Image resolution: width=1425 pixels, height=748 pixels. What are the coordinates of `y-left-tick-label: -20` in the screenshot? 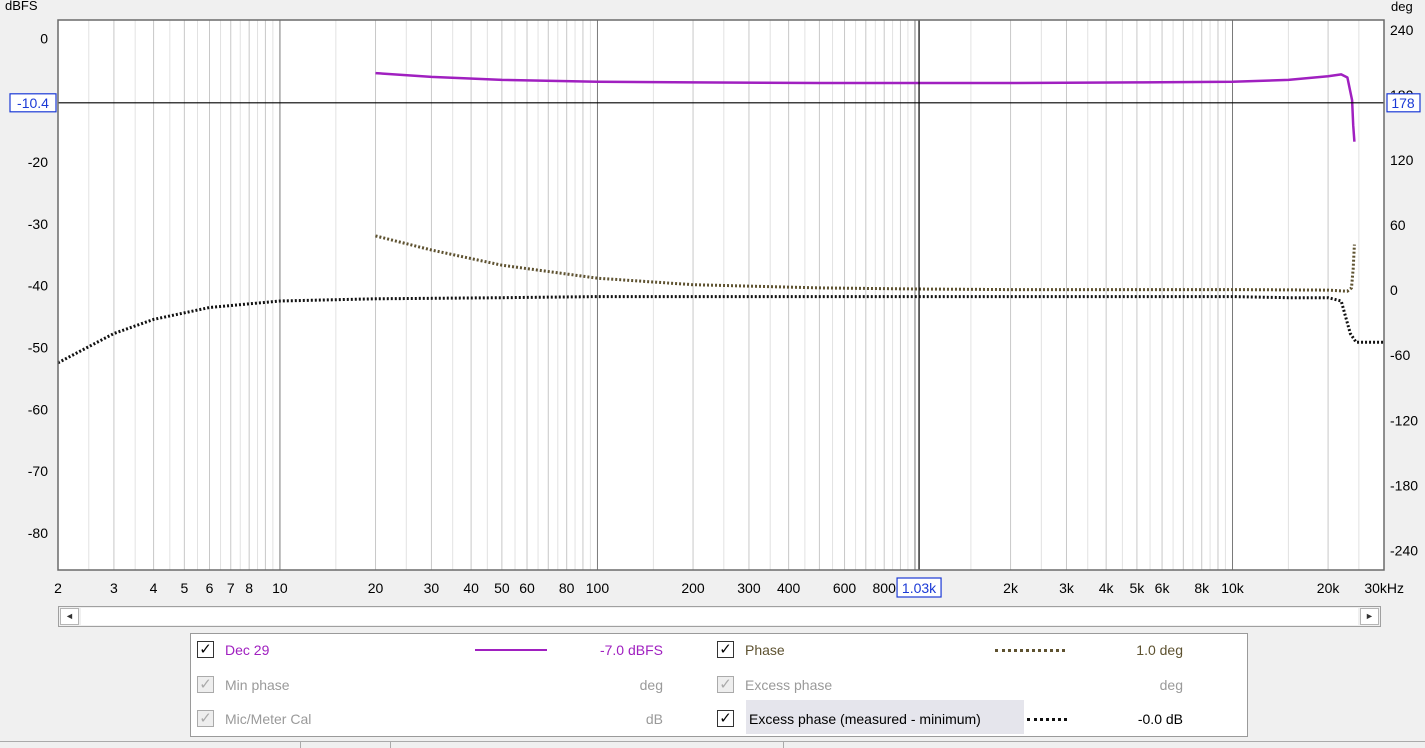 It's located at (38, 162).